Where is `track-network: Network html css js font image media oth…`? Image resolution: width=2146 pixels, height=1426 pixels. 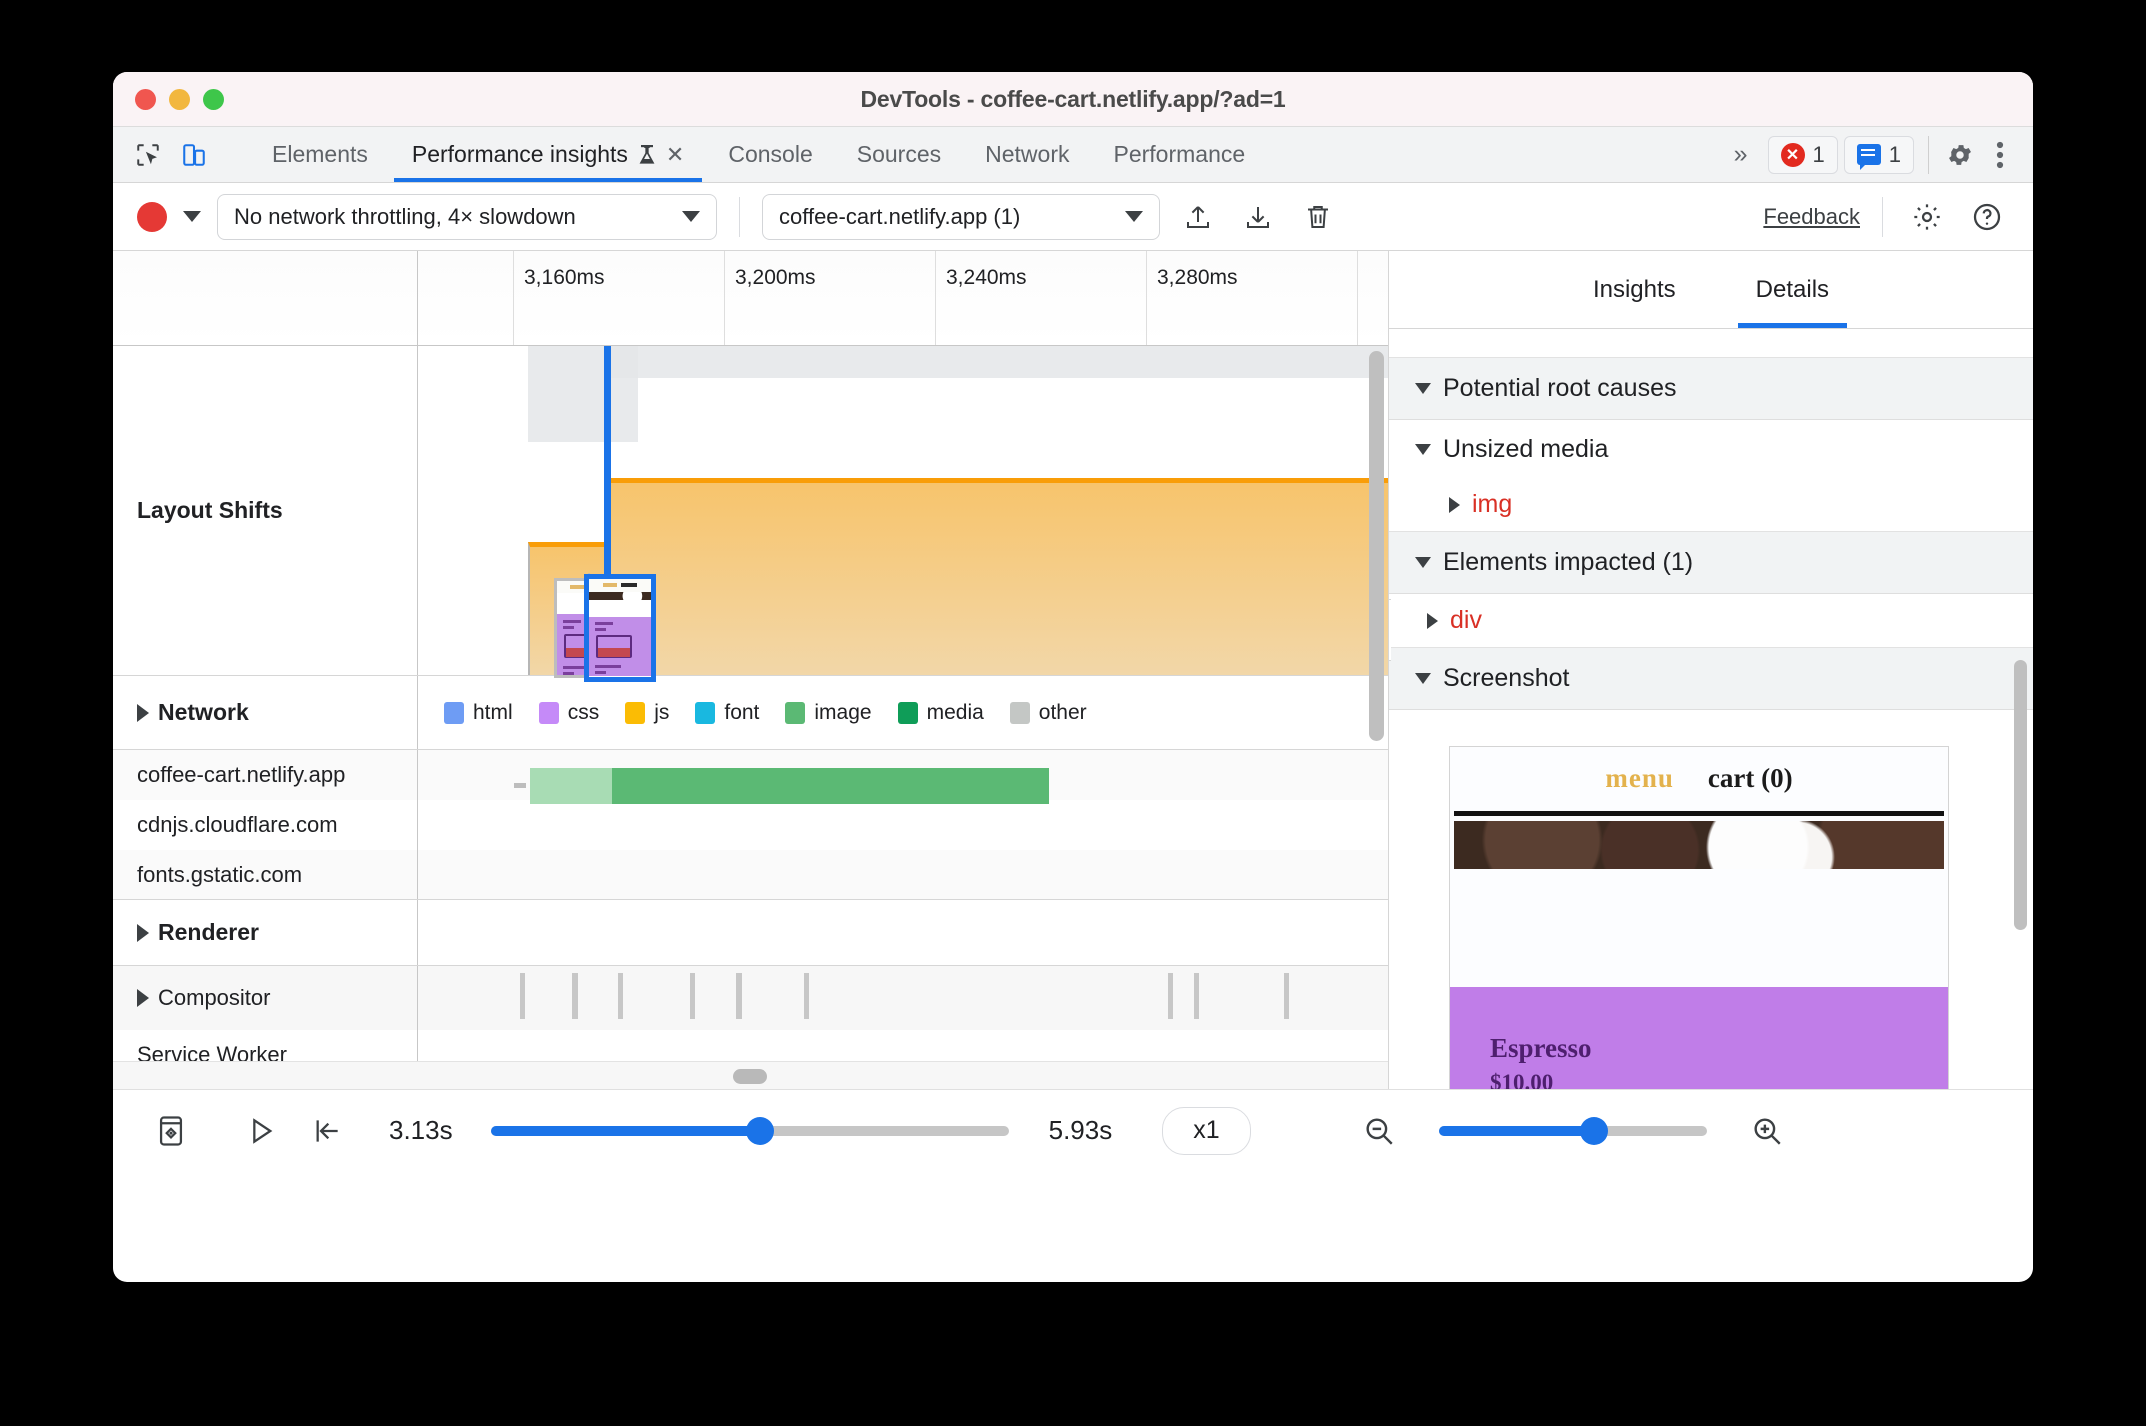
track-network: Network html css js font image media oth… is located at coordinates (750, 713).